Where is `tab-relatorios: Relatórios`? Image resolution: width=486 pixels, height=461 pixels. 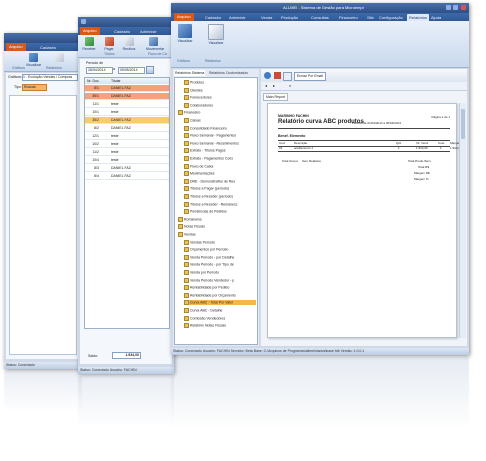 tab-relatorios: Relatórios is located at coordinates (418, 17).